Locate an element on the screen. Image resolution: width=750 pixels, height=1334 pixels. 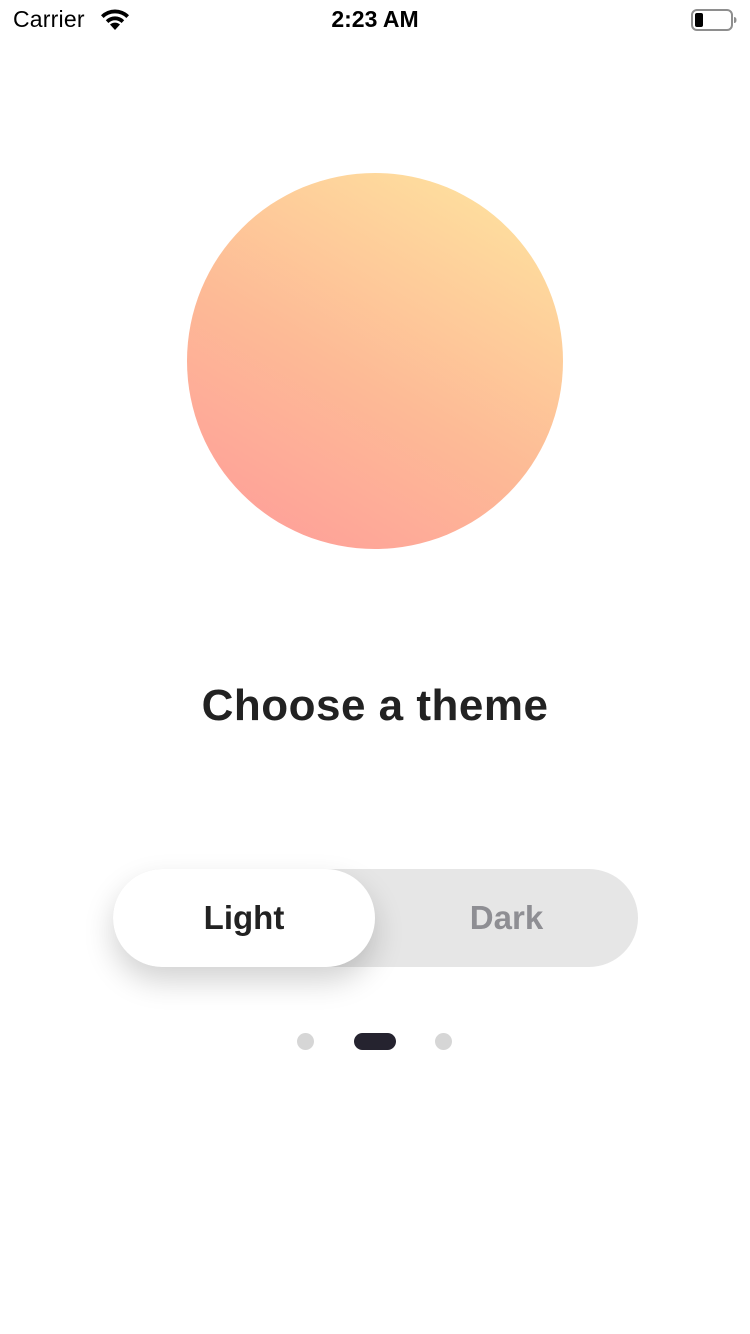
status-time: 2:23 AM is located at coordinates (375, 19).